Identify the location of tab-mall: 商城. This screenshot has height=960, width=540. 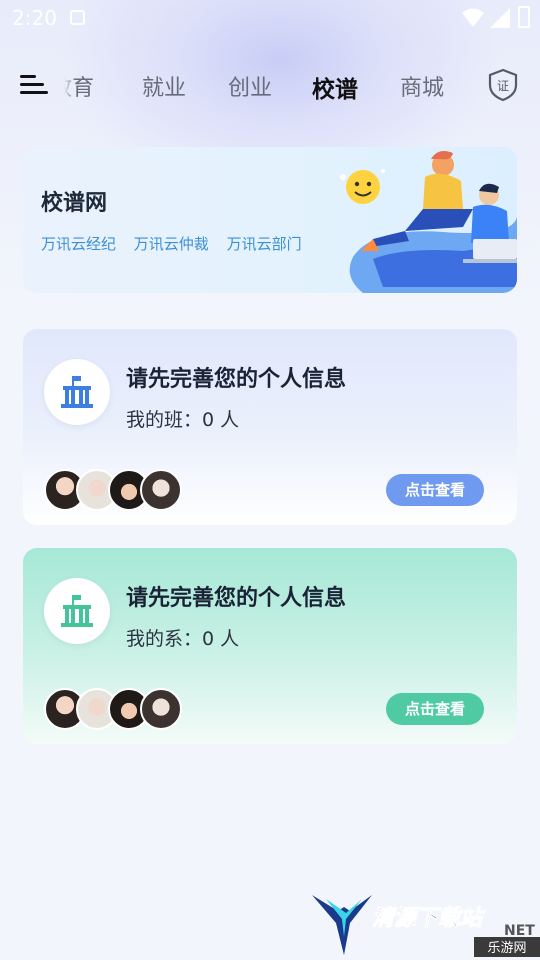
(422, 86).